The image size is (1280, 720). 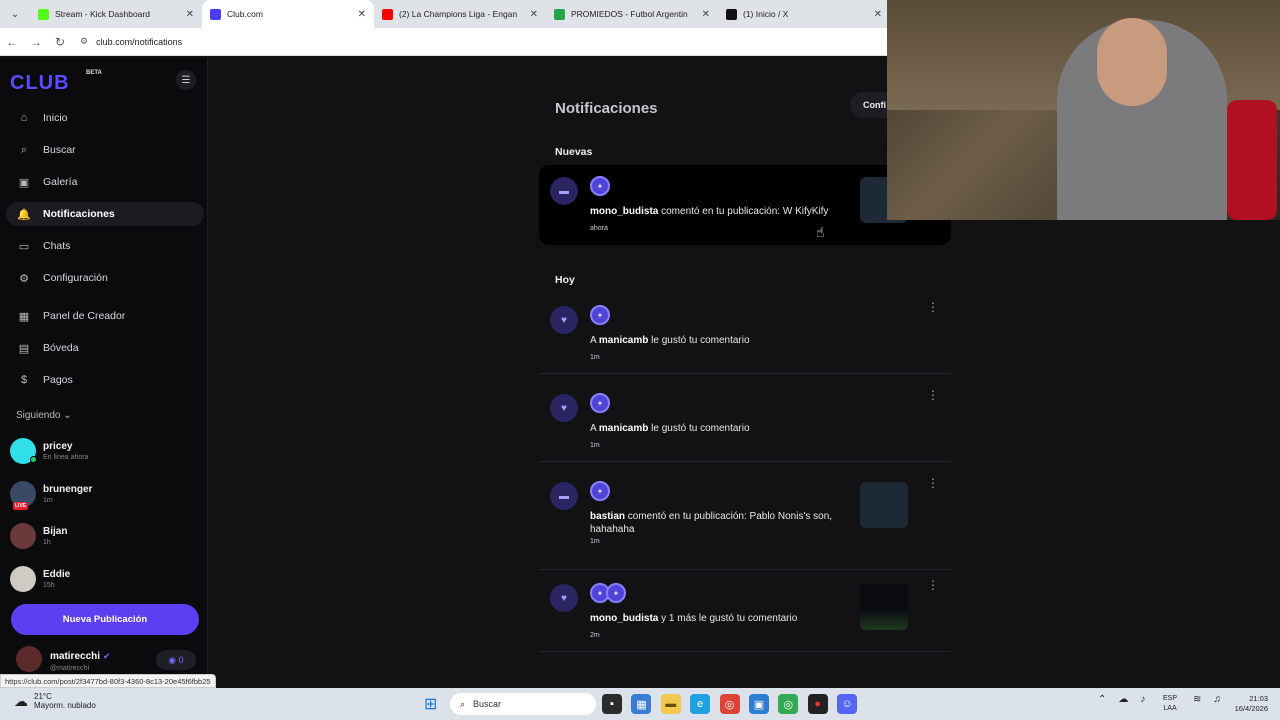 I want to click on menu-icon: ☰, so click(x=186, y=80).